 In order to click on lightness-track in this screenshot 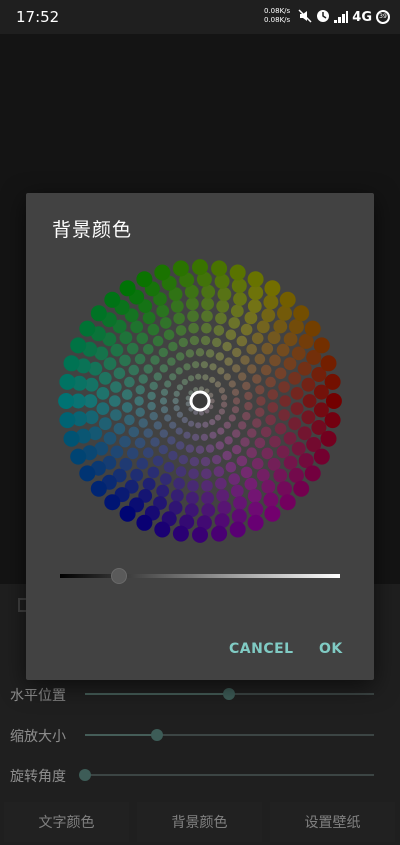, I will do `click(200, 576)`.